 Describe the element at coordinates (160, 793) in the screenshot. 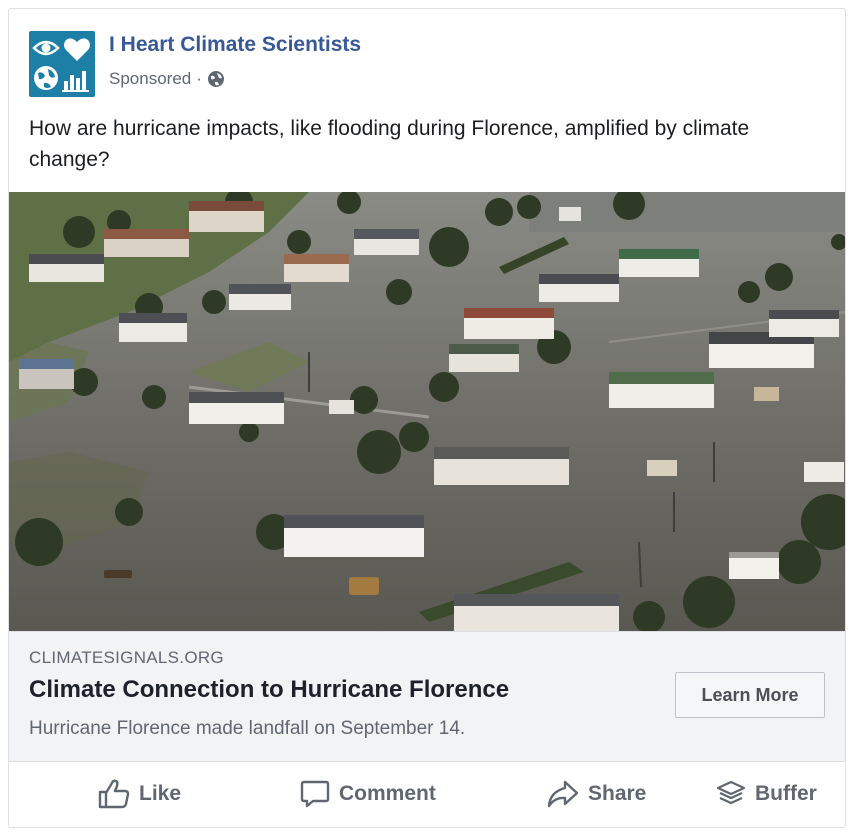

I see `like-label: Like` at that location.